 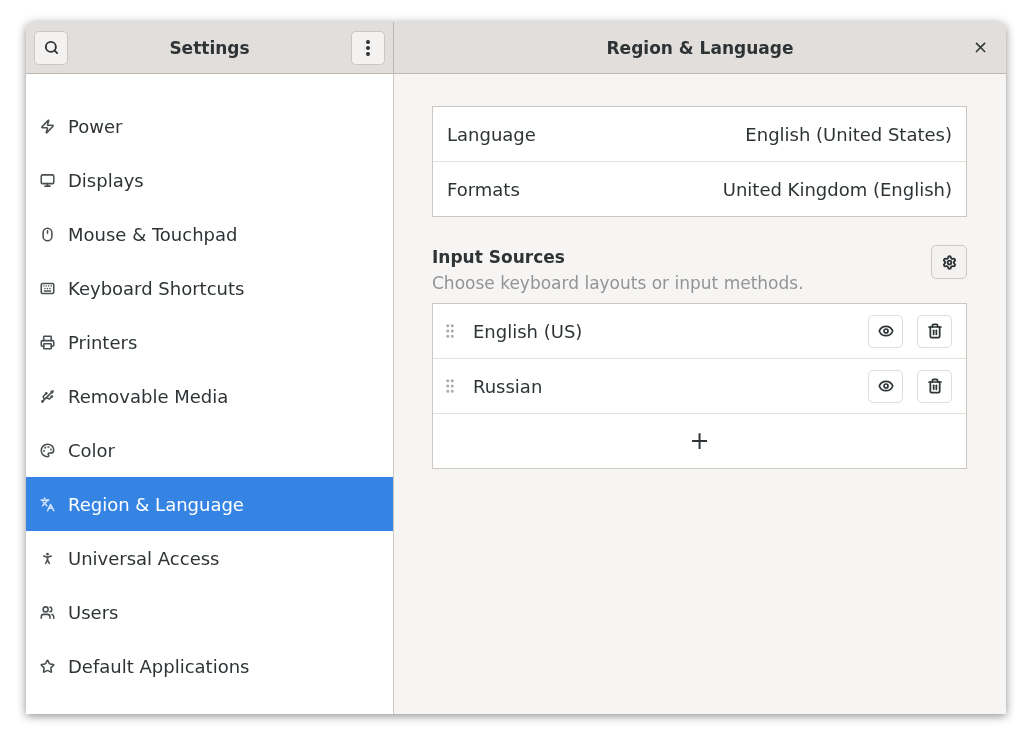 What do you see at coordinates (483, 189) in the screenshot?
I see `setting-label: Formats` at bounding box center [483, 189].